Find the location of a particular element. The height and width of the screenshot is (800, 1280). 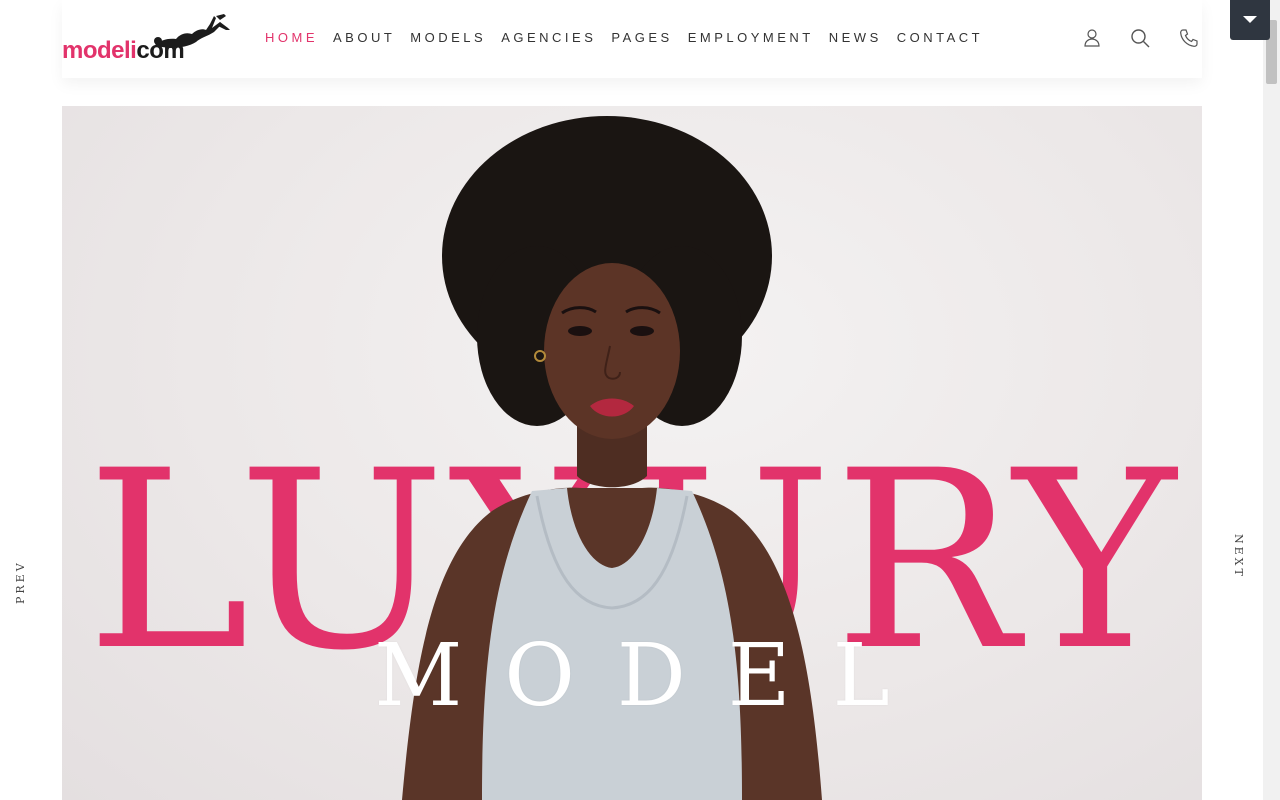

site-logo: modelicom is located at coordinates (147, 40).